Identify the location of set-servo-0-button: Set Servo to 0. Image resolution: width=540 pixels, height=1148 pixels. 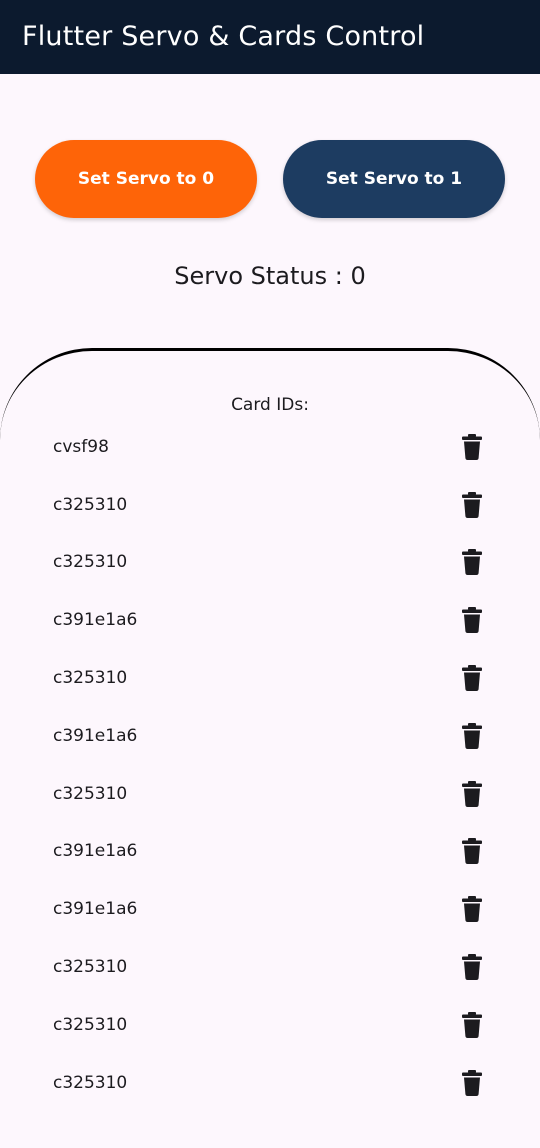
(146, 179).